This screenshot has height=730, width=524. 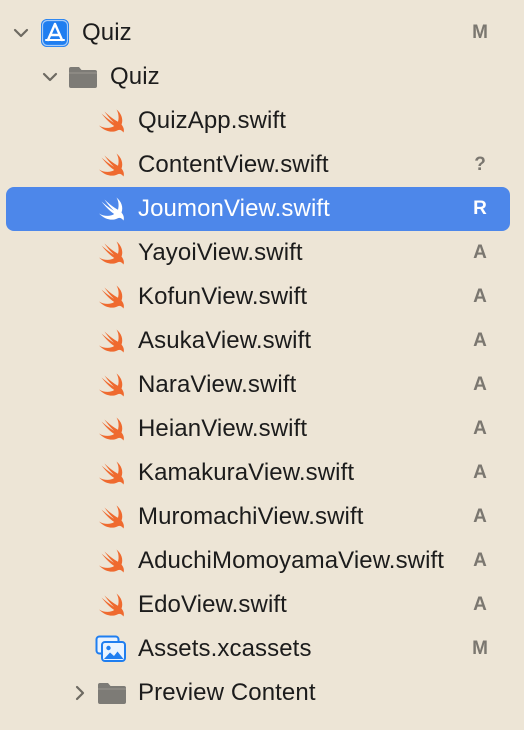 I want to click on status-badge, so click(x=480, y=121).